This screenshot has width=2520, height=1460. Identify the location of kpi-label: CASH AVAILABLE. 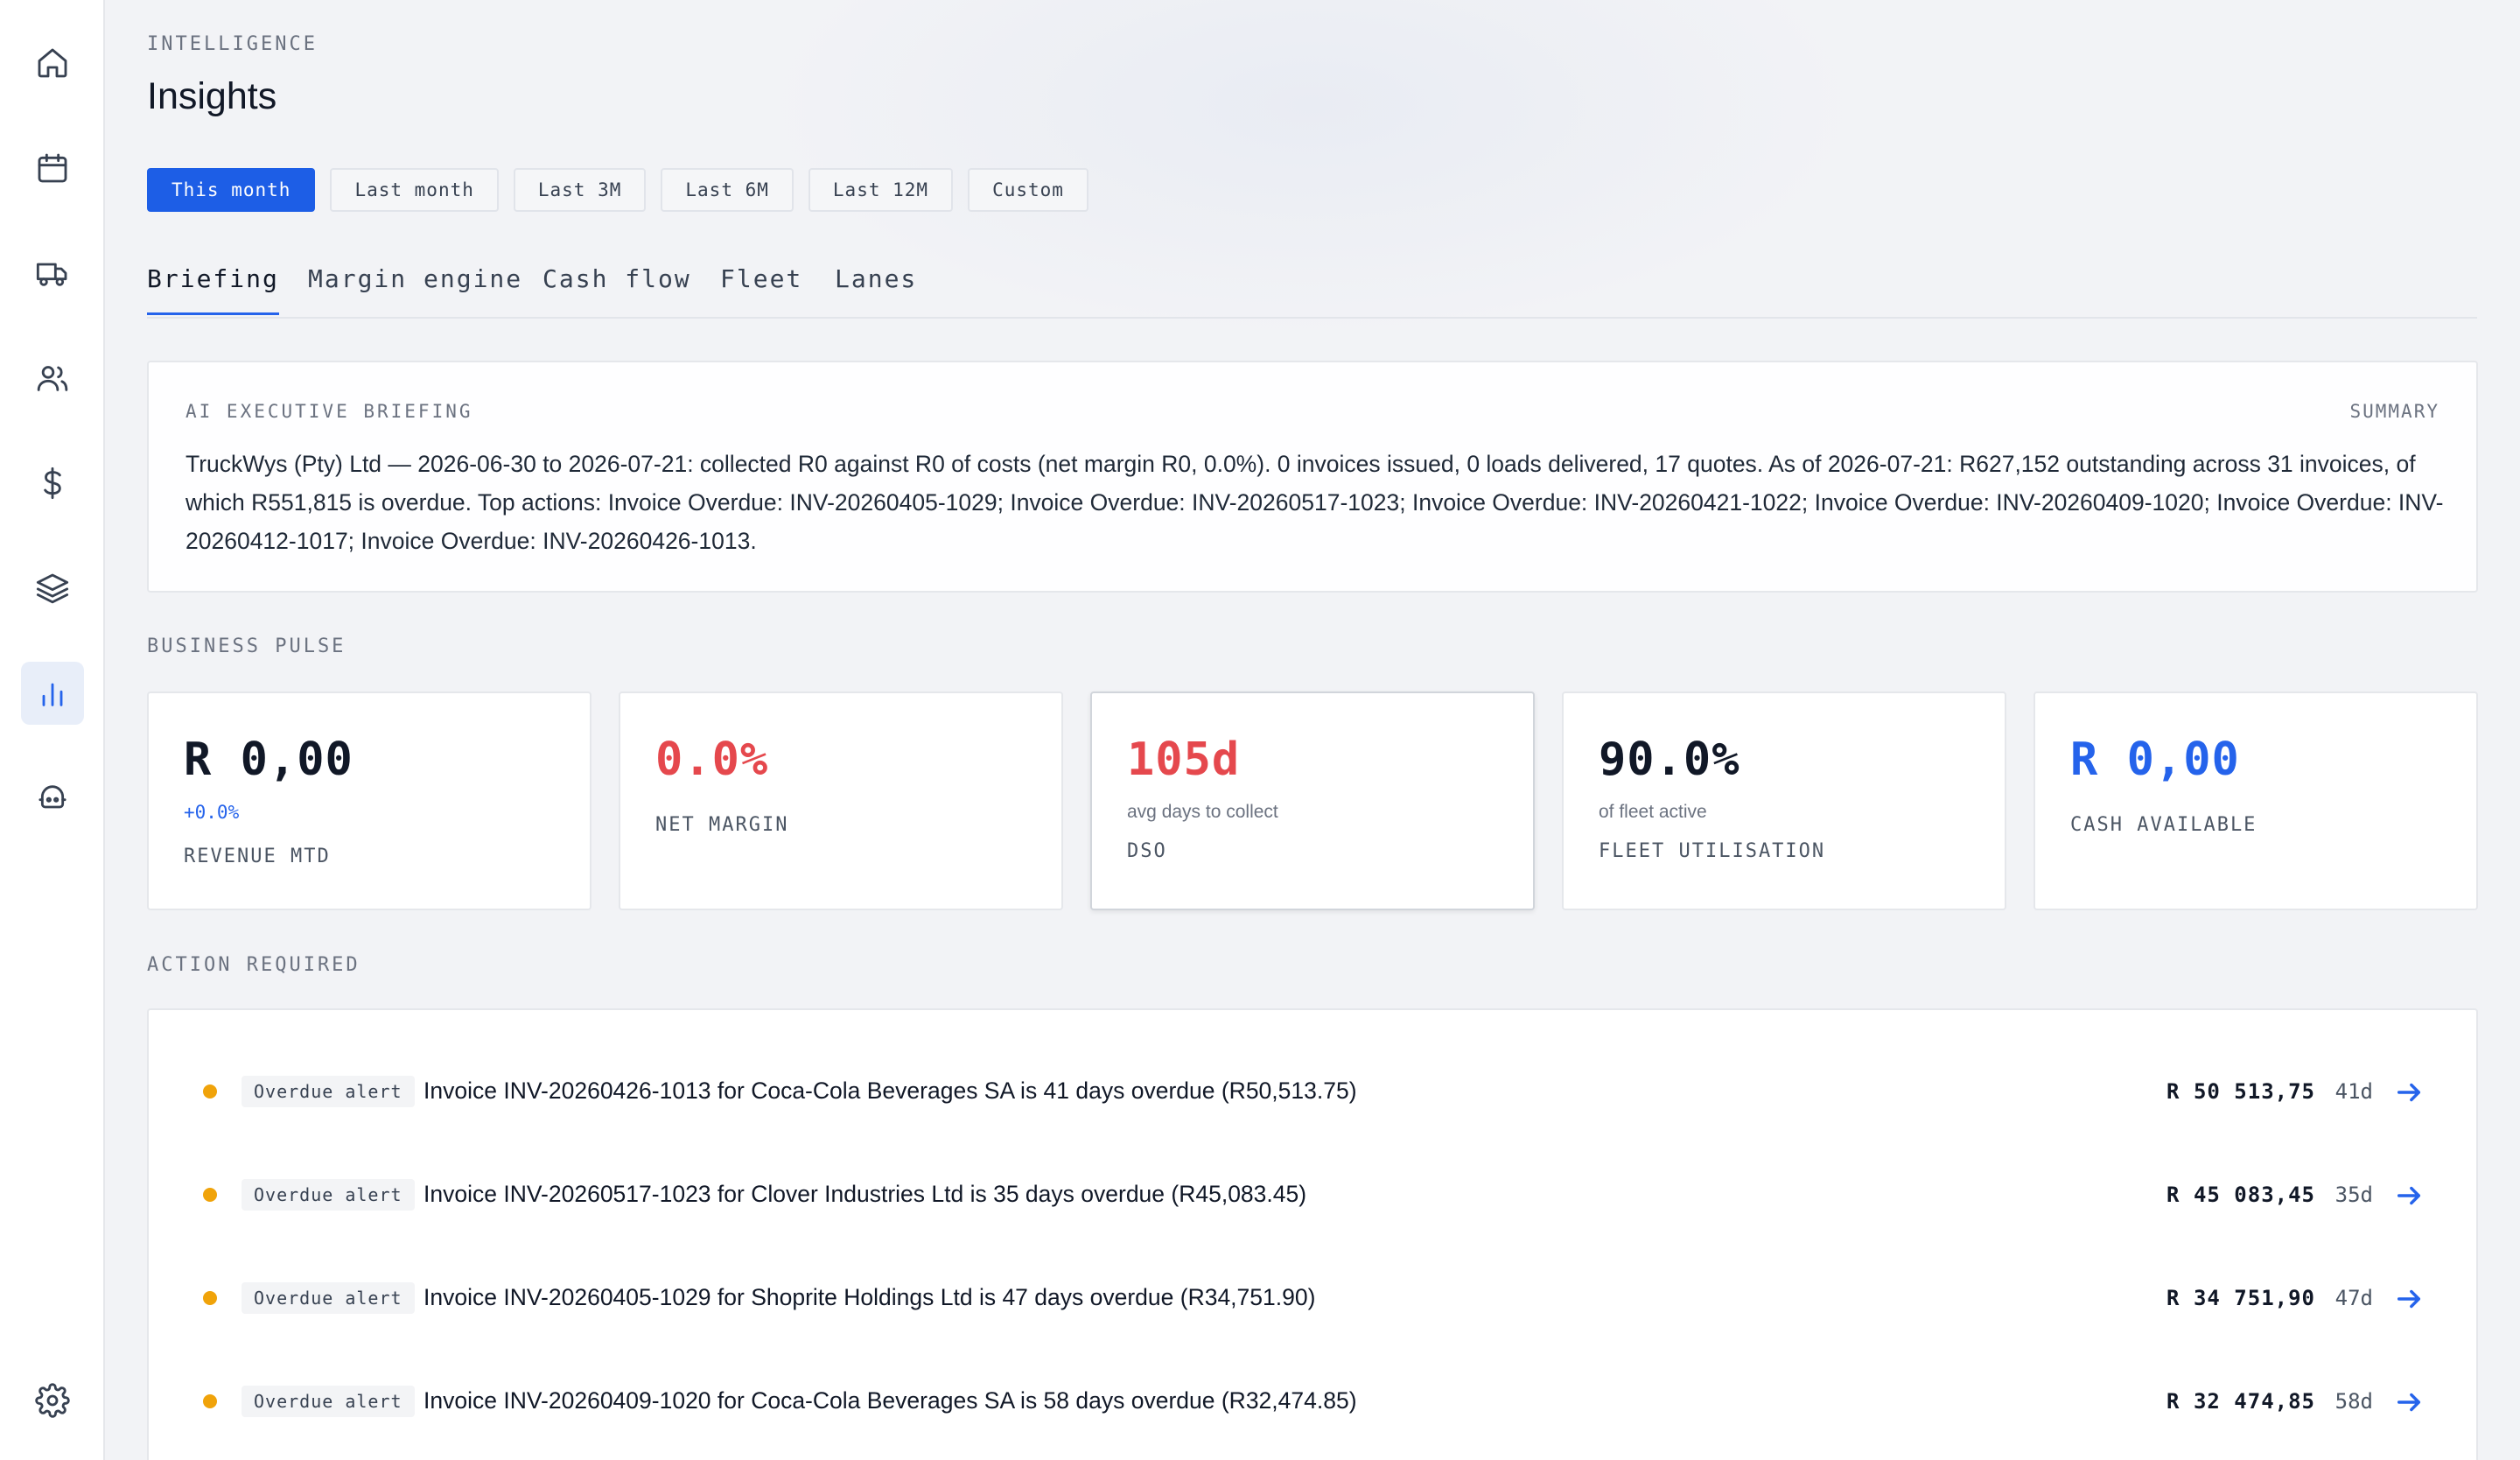
(2164, 825).